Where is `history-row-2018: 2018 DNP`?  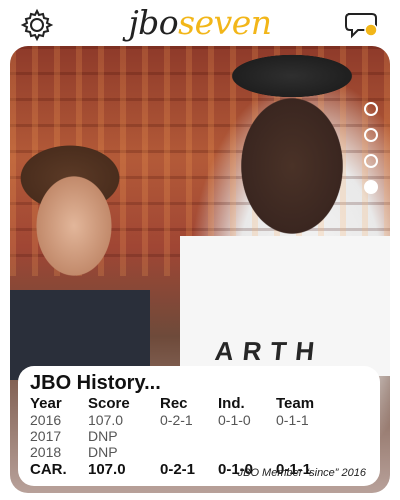
history-row-2018: 2018 DNP is located at coordinates (199, 452).